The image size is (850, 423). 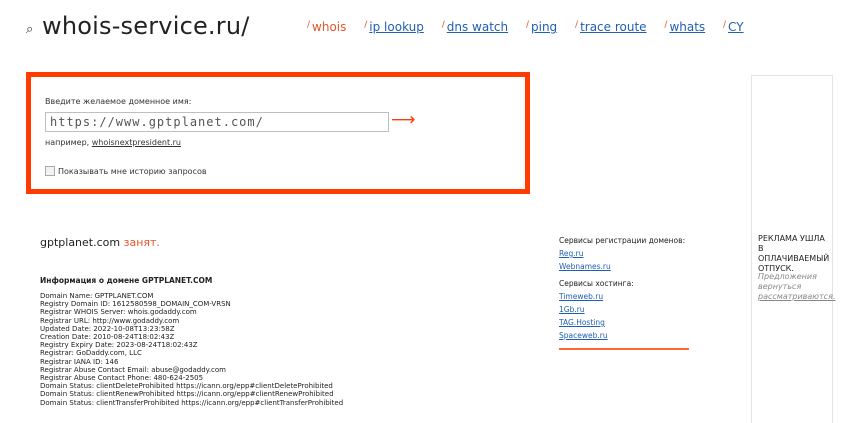 What do you see at coordinates (796, 296) in the screenshot?
I see `ad-link: рассматриваются.` at bounding box center [796, 296].